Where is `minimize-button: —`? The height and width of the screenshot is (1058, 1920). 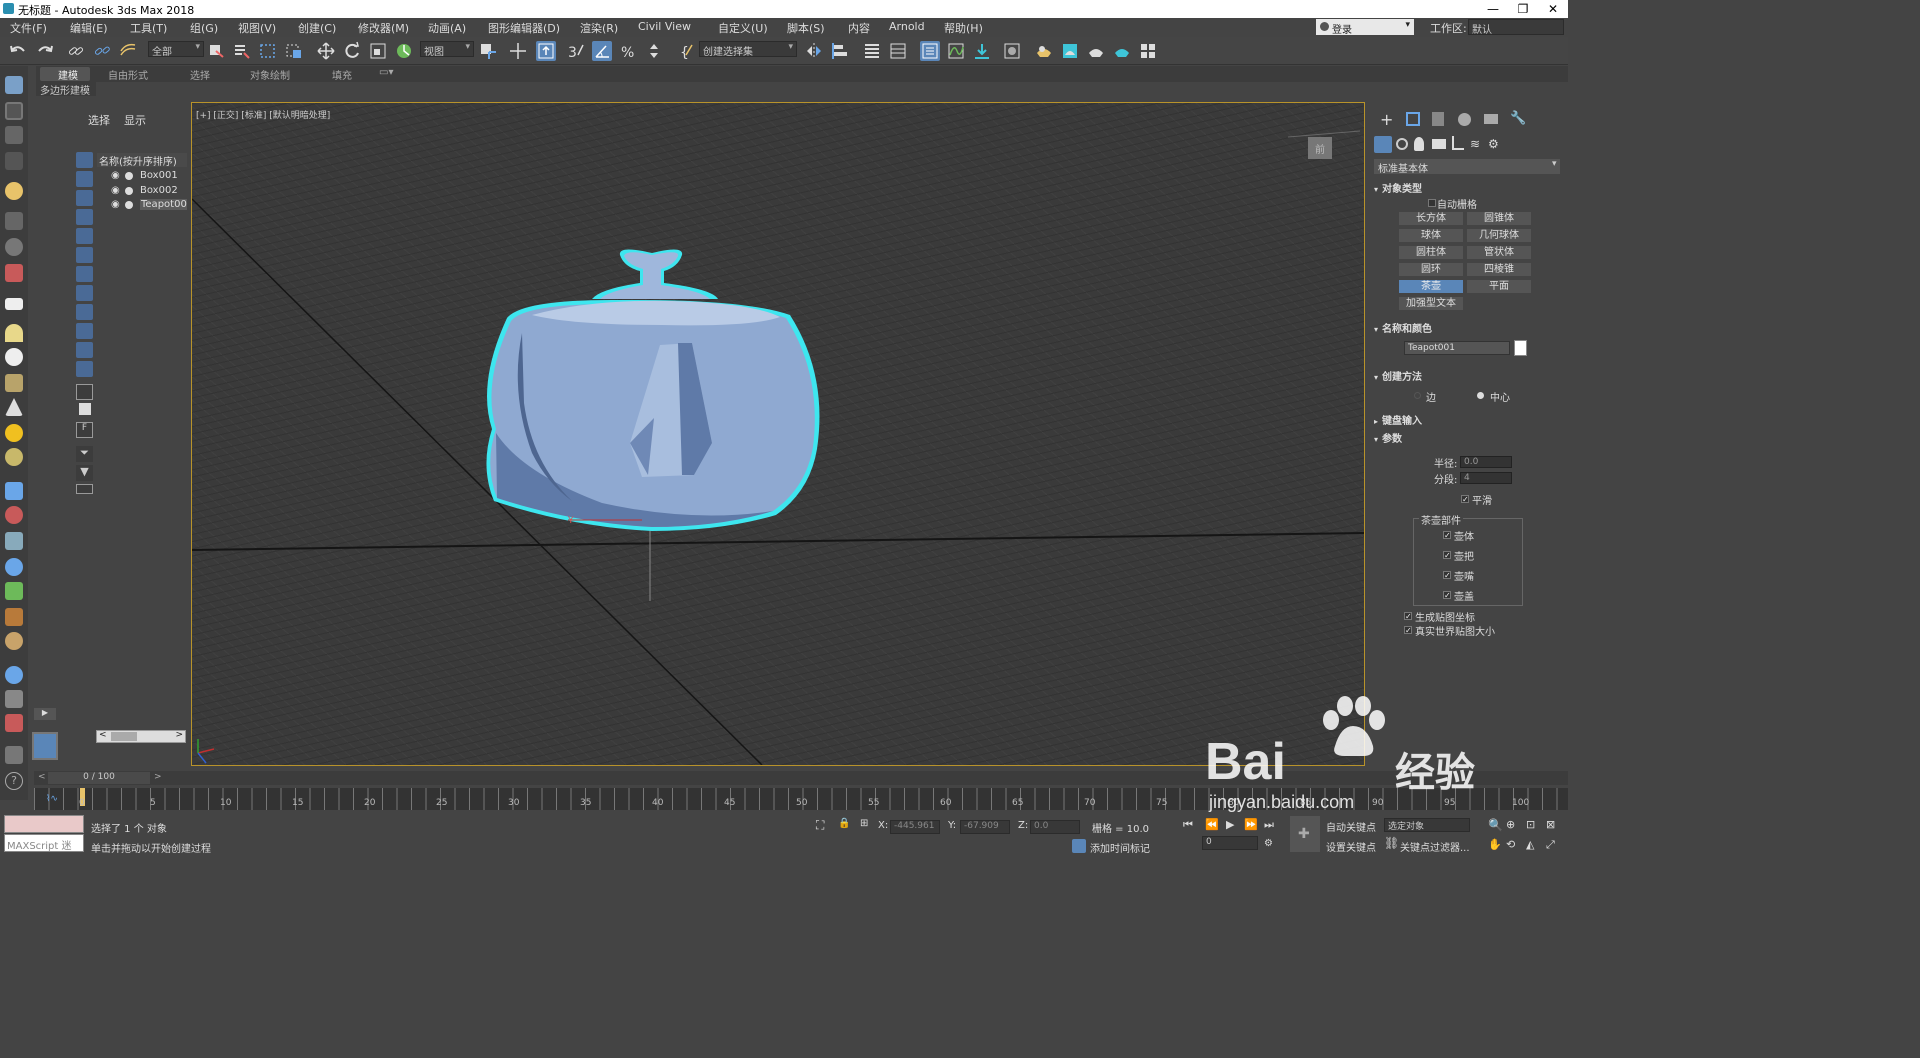 minimize-button: — is located at coordinates (1493, 9).